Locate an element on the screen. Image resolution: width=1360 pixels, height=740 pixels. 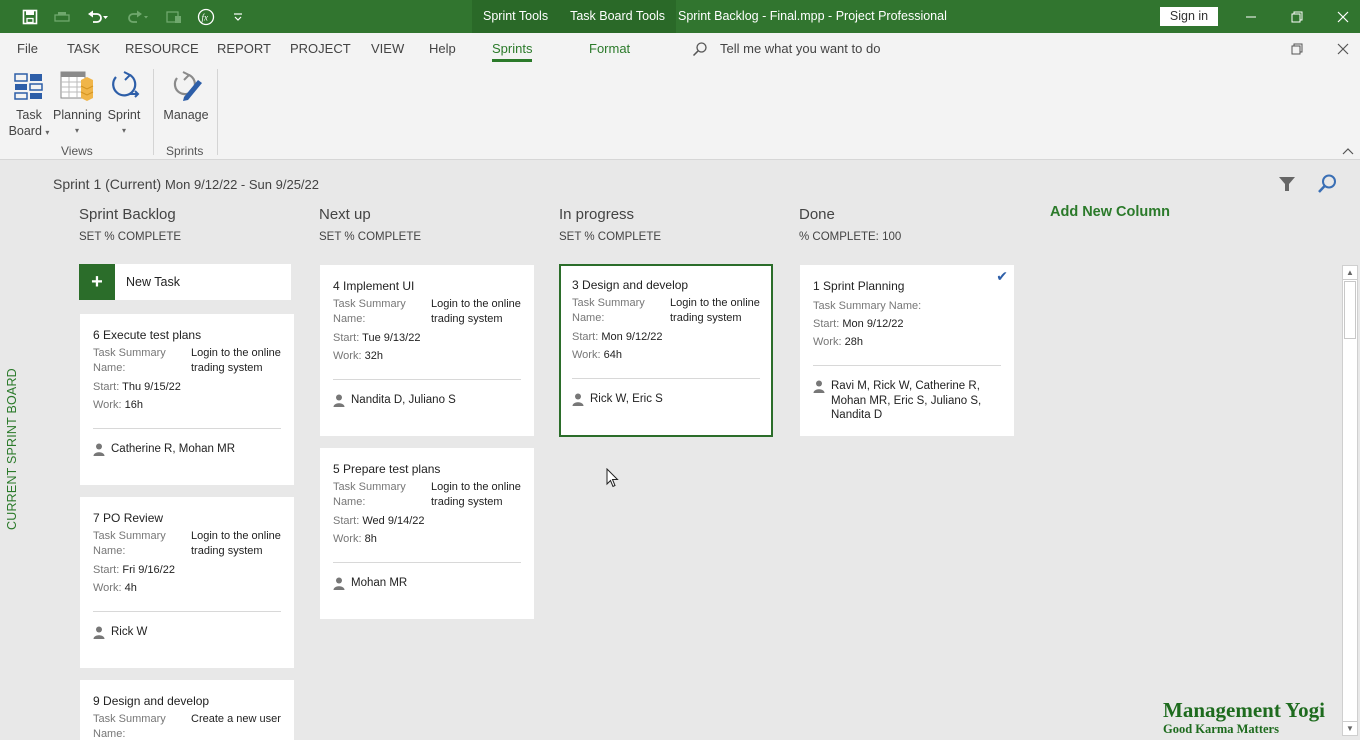
tab-project: PROJECT is located at coordinates (320, 49).